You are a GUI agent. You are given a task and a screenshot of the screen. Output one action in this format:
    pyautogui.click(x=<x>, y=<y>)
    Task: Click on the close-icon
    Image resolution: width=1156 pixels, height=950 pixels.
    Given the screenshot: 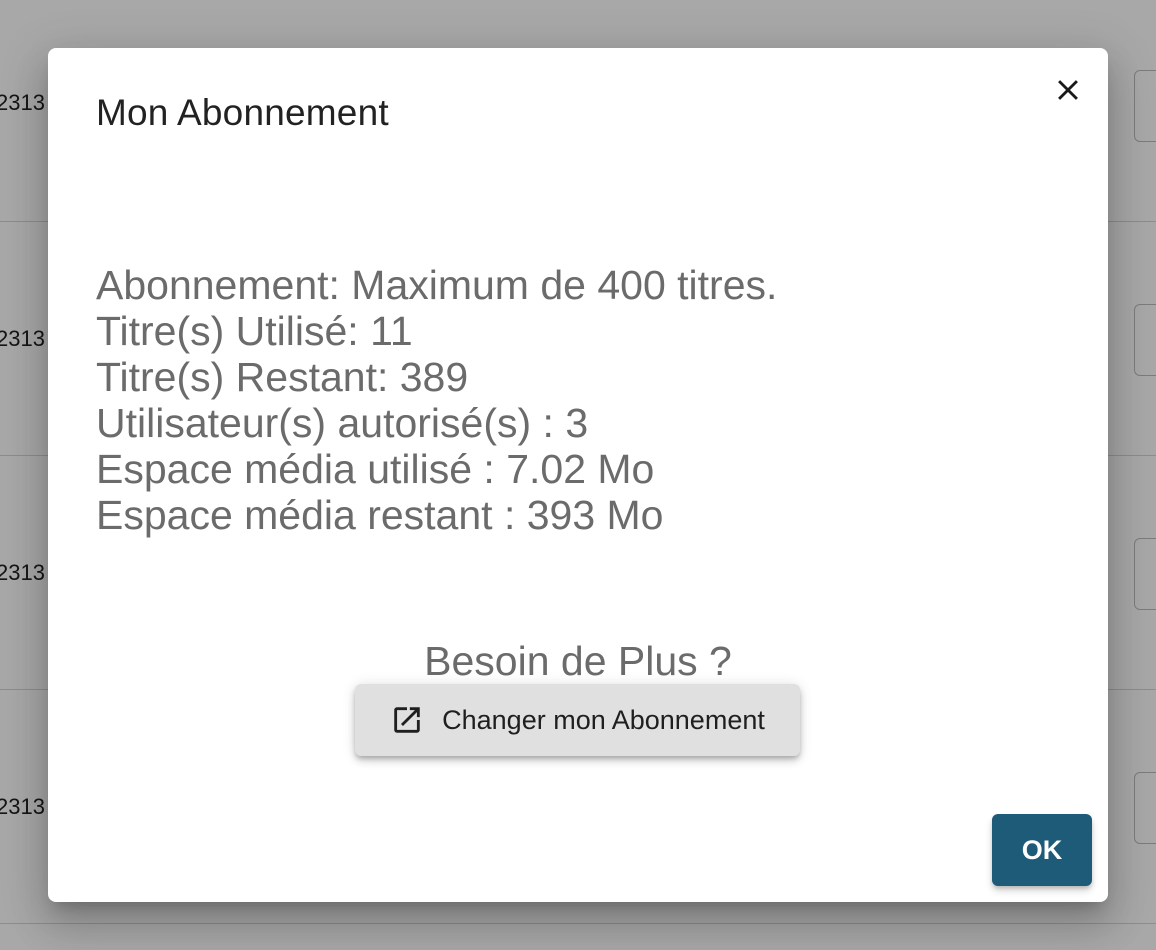 What is the action you would take?
    pyautogui.click(x=1068, y=90)
    